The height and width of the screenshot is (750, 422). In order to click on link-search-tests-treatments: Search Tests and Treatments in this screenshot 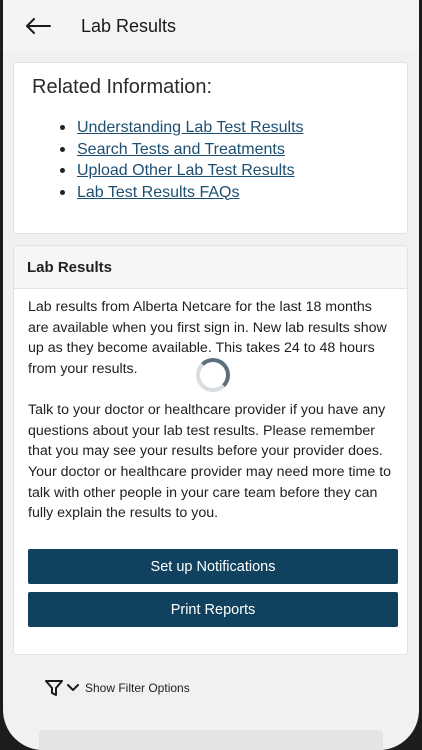, I will do `click(181, 149)`.